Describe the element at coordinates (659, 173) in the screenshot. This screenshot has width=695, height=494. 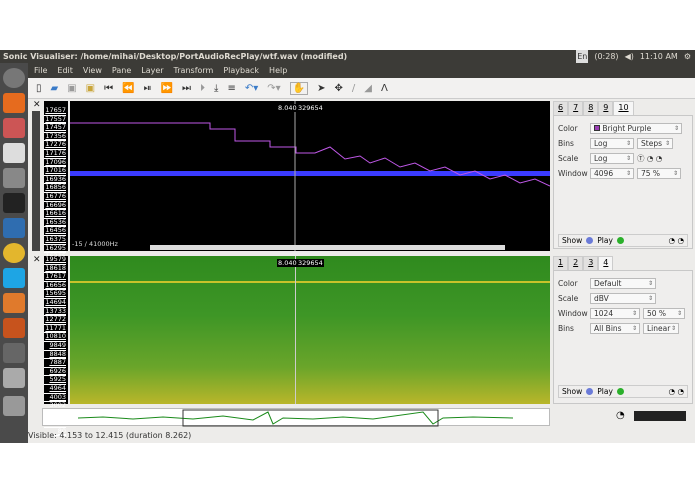
I see `overlap-select: 75 %` at that location.